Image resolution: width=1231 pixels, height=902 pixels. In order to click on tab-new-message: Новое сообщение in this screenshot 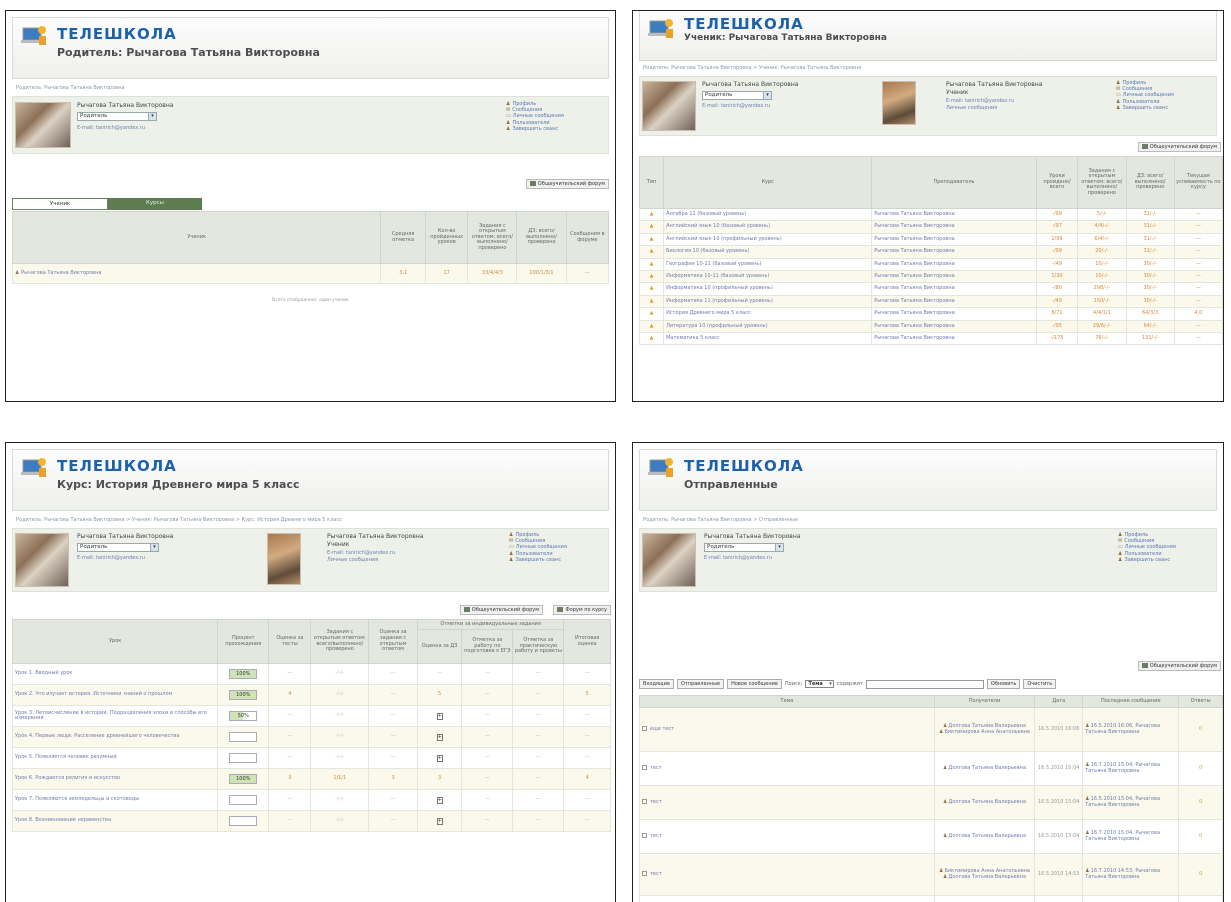, I will do `click(754, 684)`.